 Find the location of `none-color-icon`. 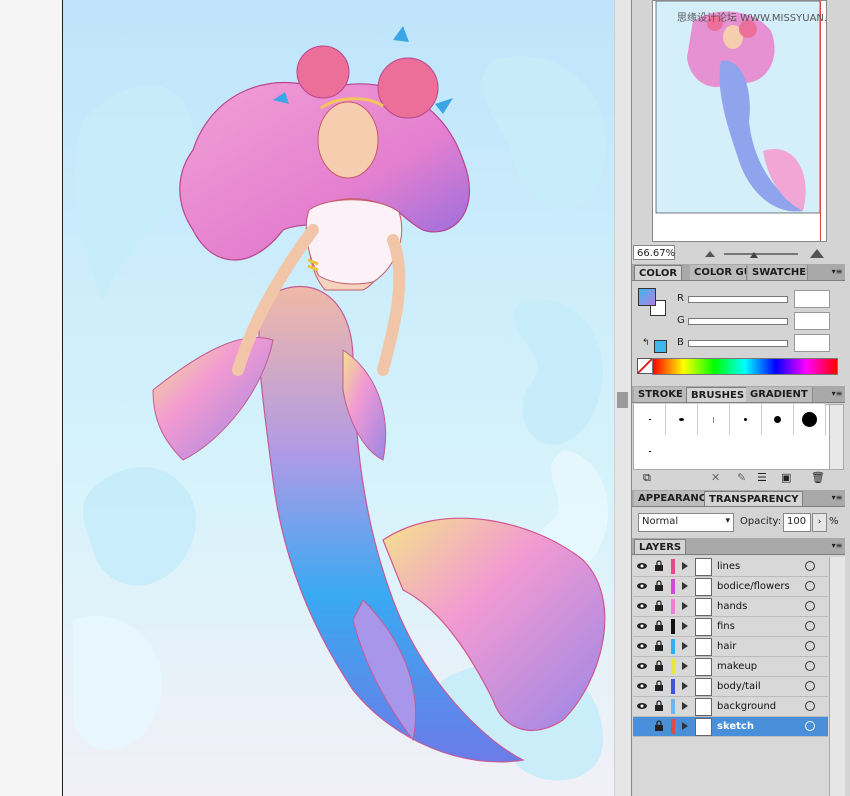

none-color-icon is located at coordinates (645, 366).